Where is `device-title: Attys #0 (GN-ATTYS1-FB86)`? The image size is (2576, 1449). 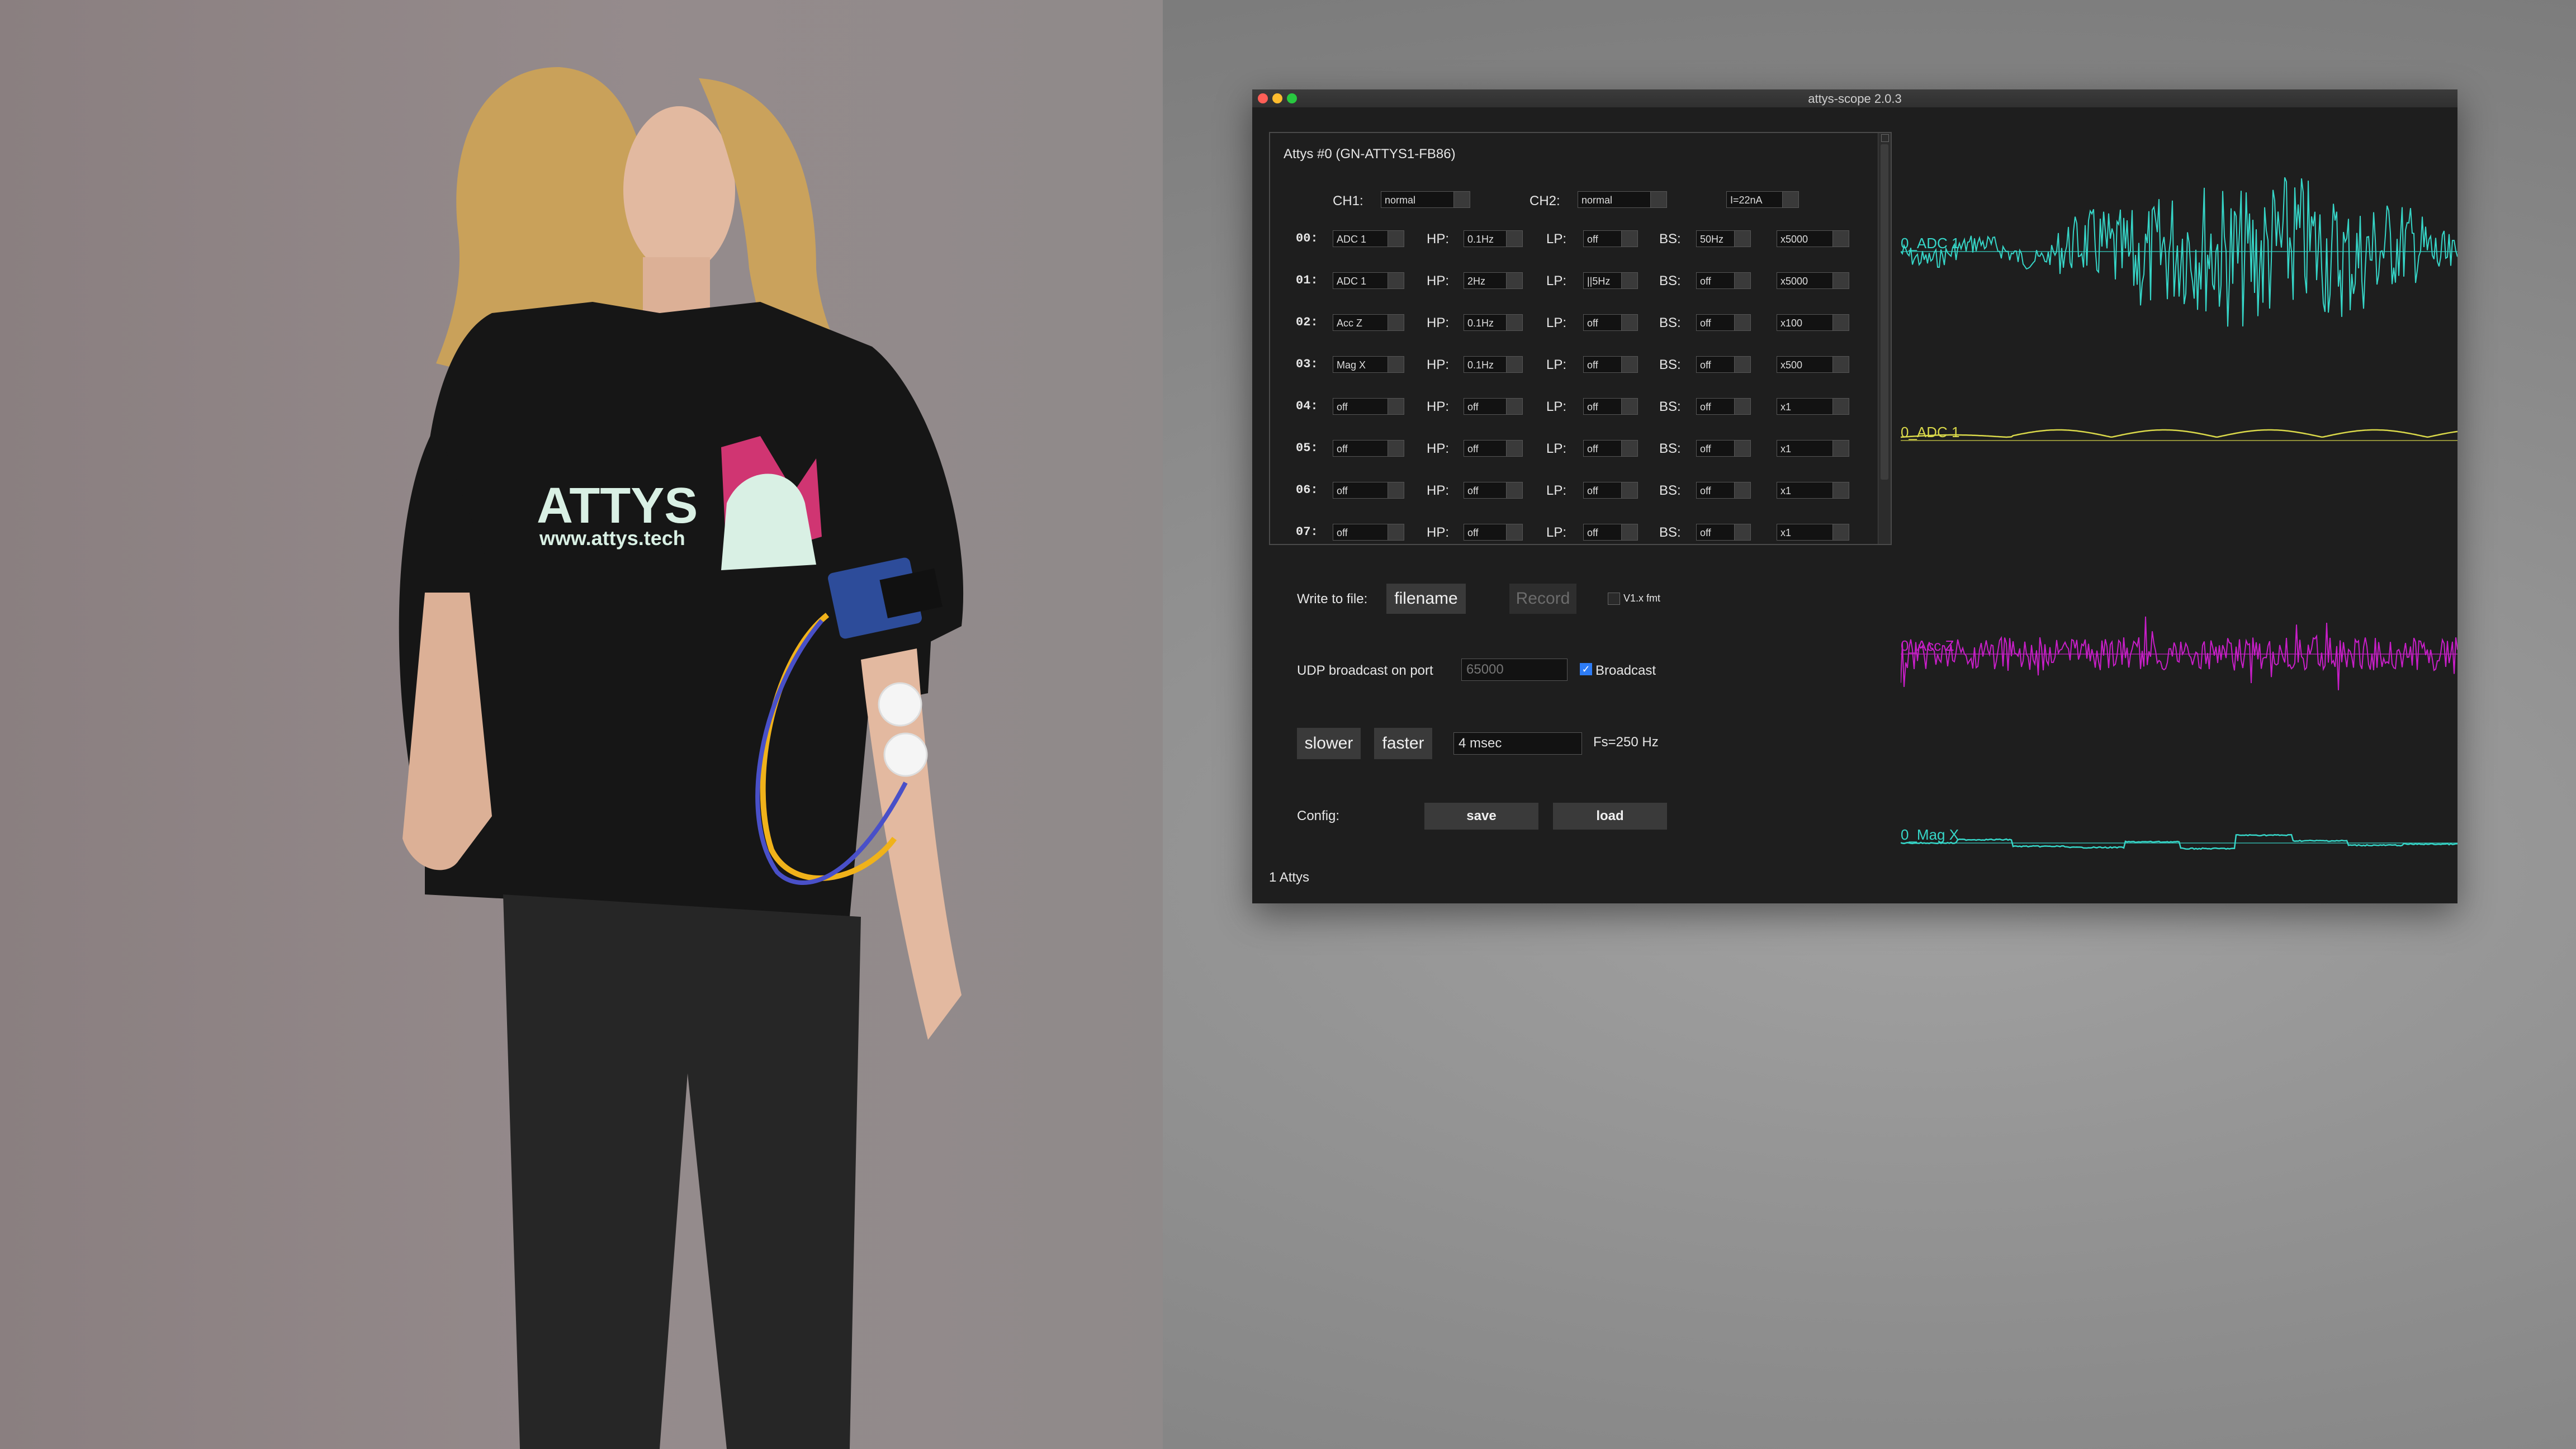 device-title: Attys #0 (GN-ATTYS1-FB86) is located at coordinates (1370, 154).